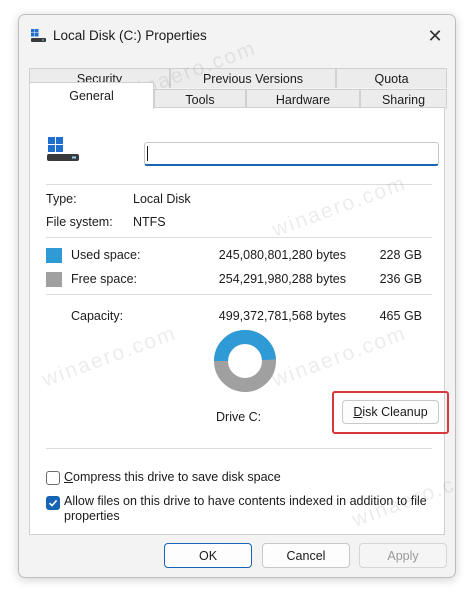  What do you see at coordinates (104, 279) in the screenshot?
I see `free-space-label: Free space:` at bounding box center [104, 279].